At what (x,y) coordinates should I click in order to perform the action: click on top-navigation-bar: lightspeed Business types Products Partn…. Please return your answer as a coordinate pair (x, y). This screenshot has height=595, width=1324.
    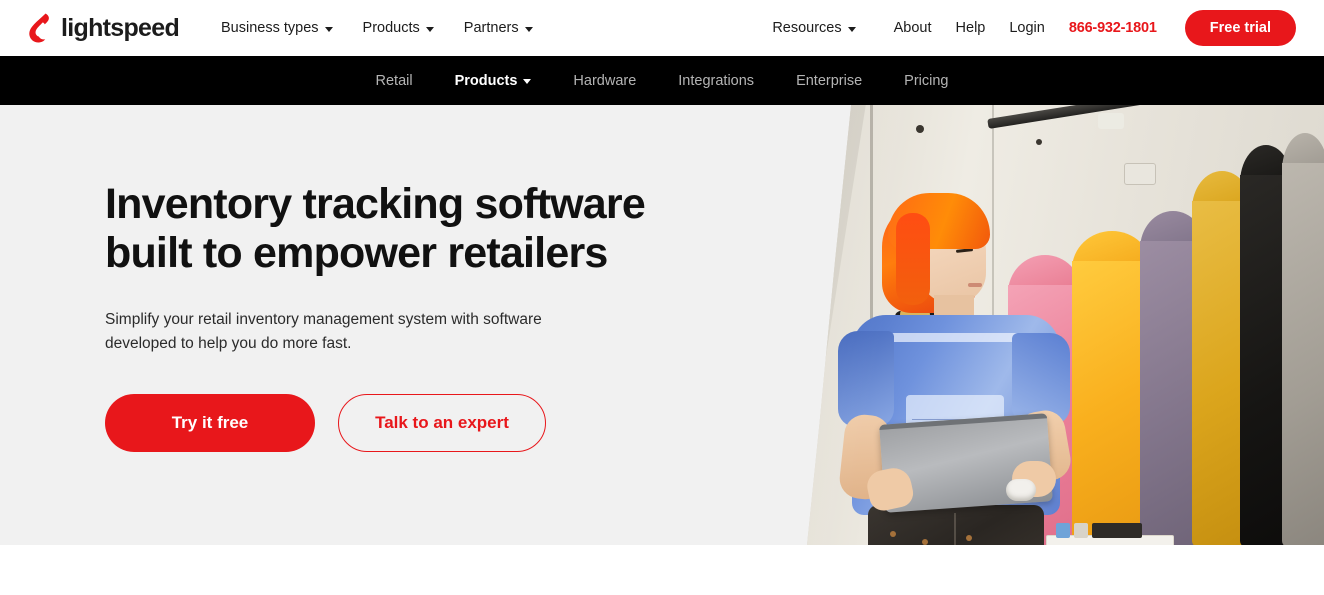
    Looking at the image, I should click on (662, 28).